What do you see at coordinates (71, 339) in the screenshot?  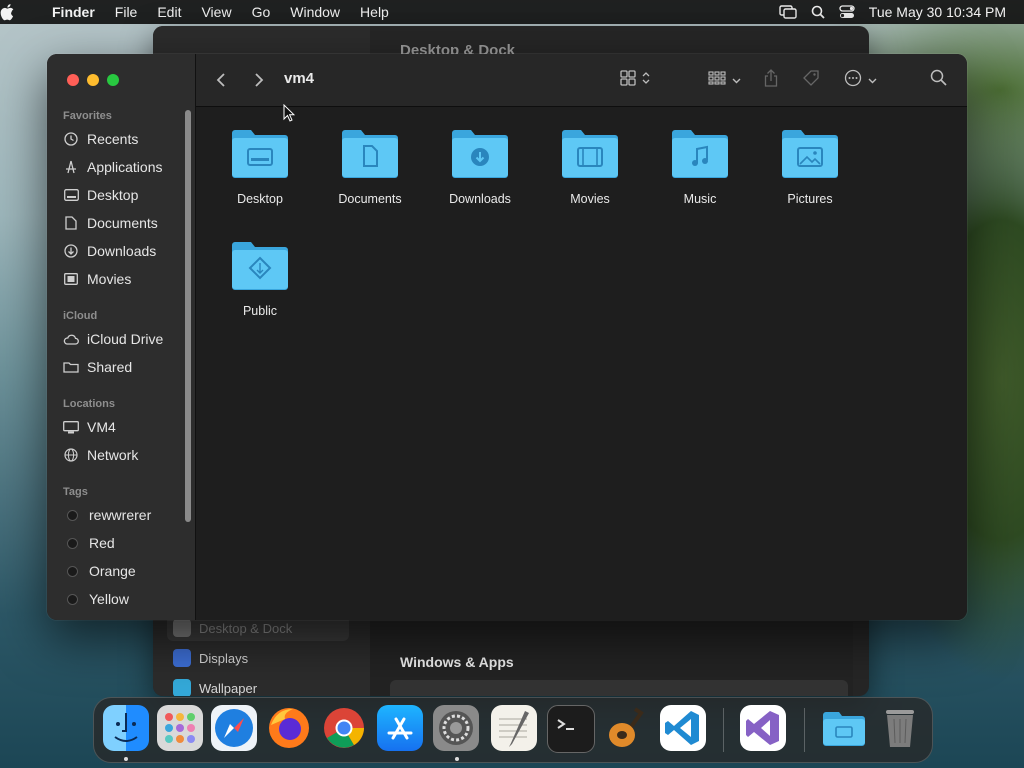 I see `cloud-icon` at bounding box center [71, 339].